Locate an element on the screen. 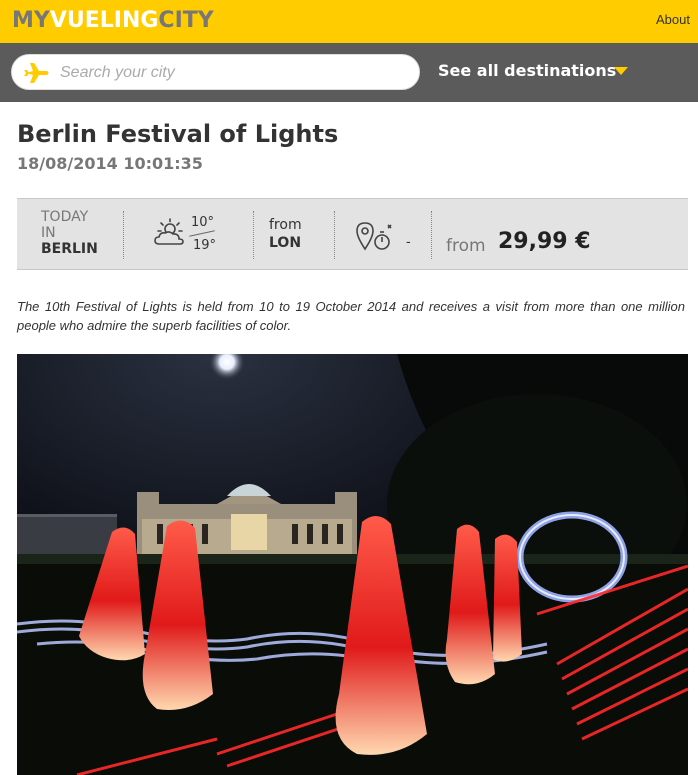 This screenshot has width=698, height=775. plane-icon is located at coordinates (36, 73).